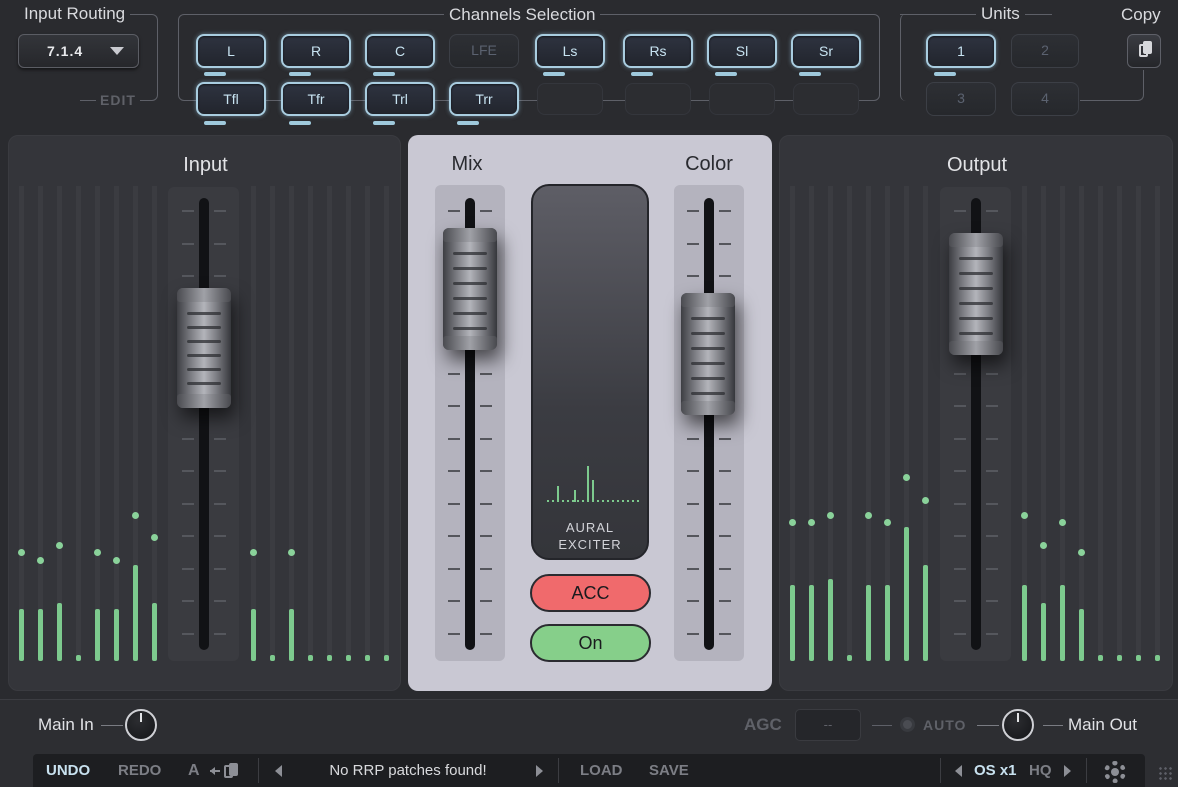  I want to click on arrow-head, so click(212, 771).